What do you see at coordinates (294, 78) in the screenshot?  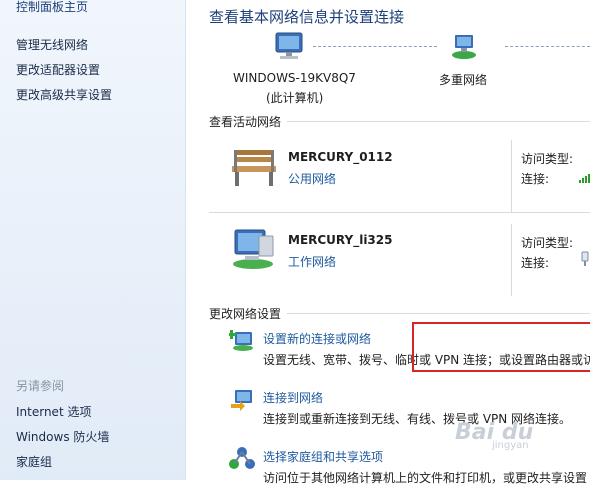 I see `computer-name: WINDOWS-19KV8Q7` at bounding box center [294, 78].